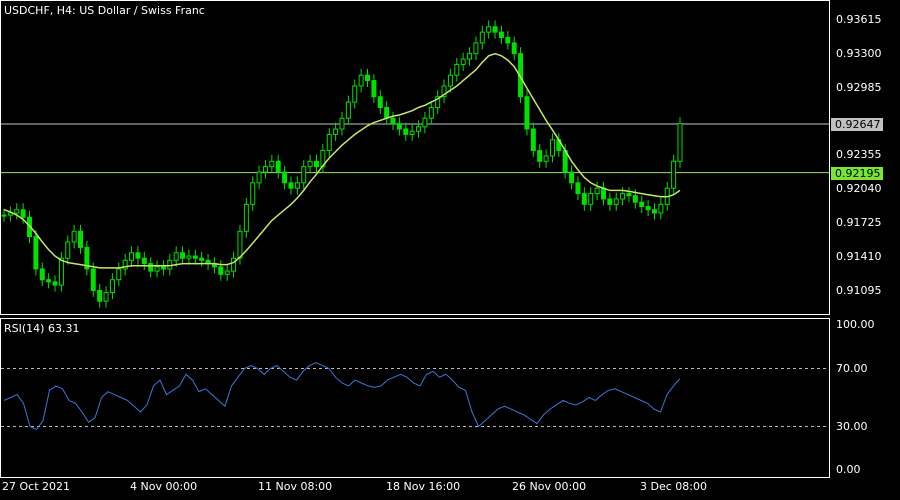 The image size is (900, 500). Describe the element at coordinates (857, 124) in the screenshot. I see `bid-price-tag: 0.92647` at that location.